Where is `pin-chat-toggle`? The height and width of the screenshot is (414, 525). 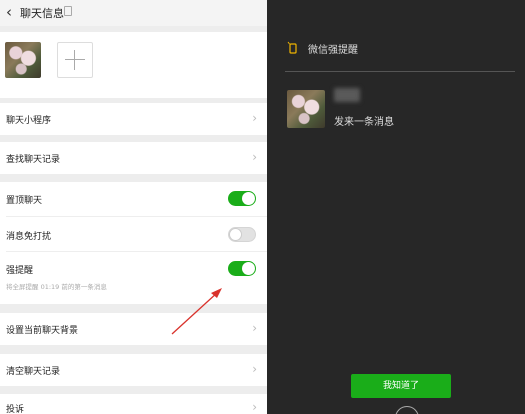 pin-chat-toggle is located at coordinates (242, 198).